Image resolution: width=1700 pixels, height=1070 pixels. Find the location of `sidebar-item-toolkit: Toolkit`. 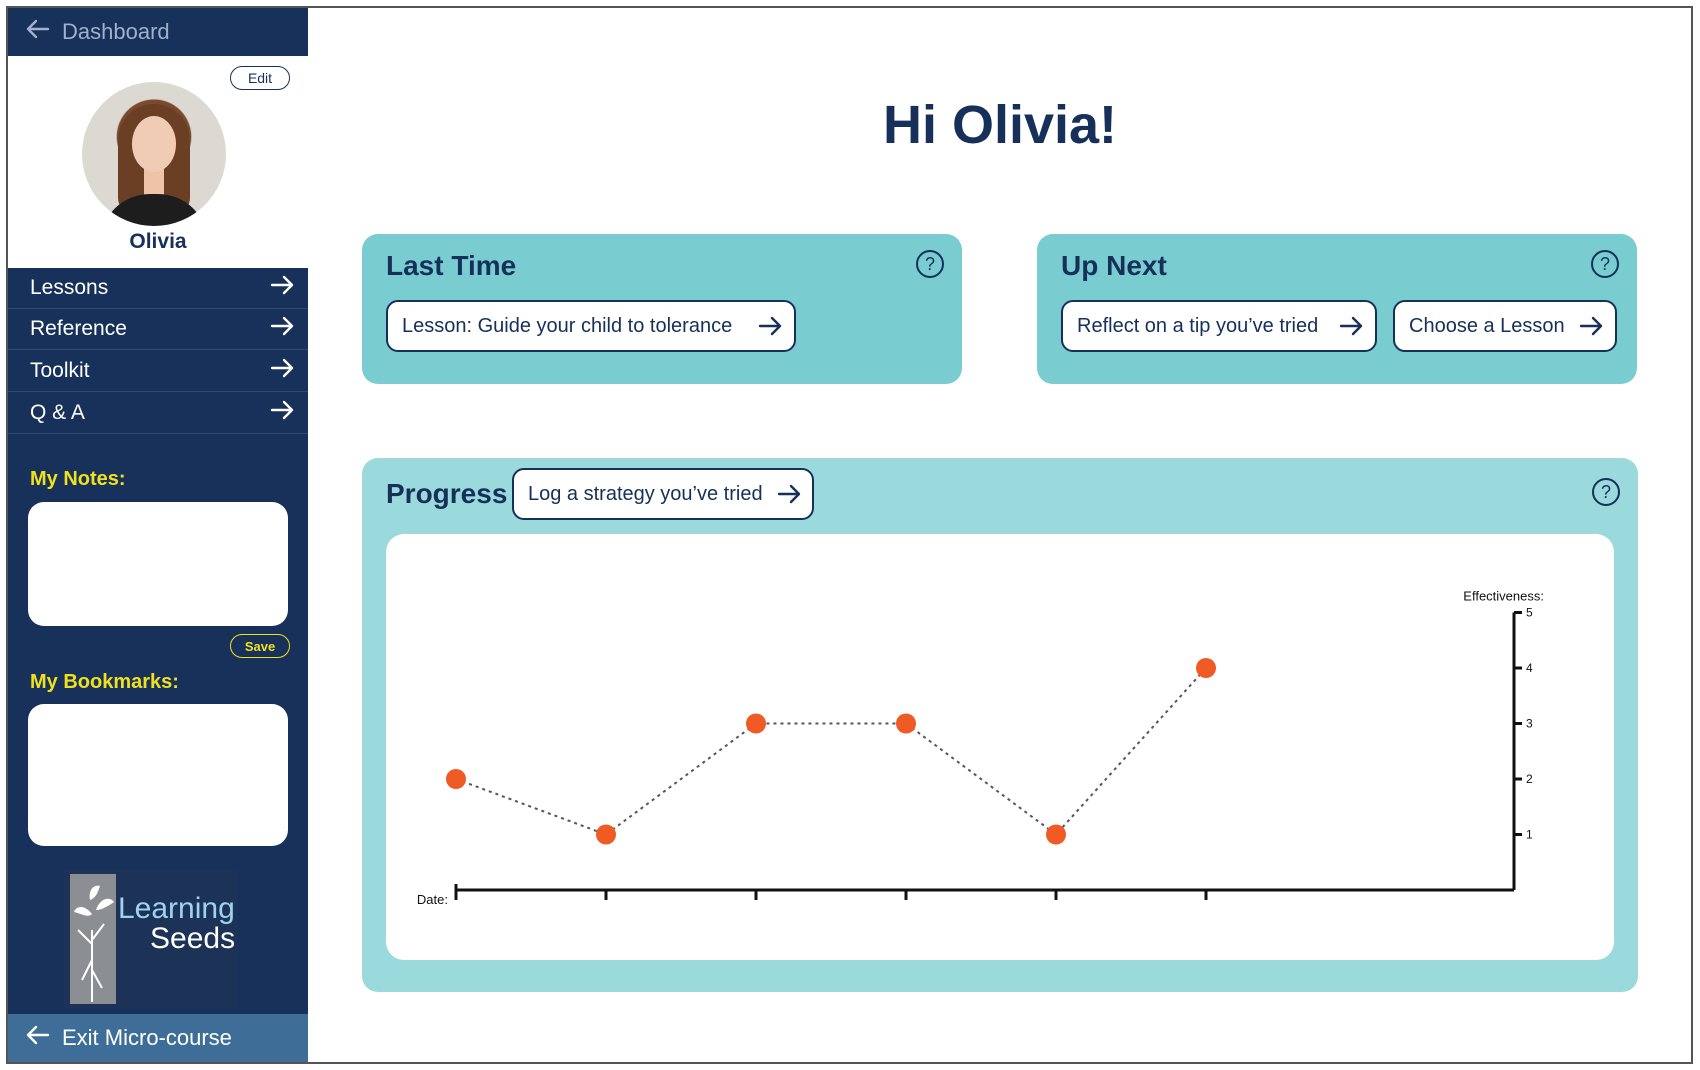

sidebar-item-toolkit: Toolkit is located at coordinates (158, 371).